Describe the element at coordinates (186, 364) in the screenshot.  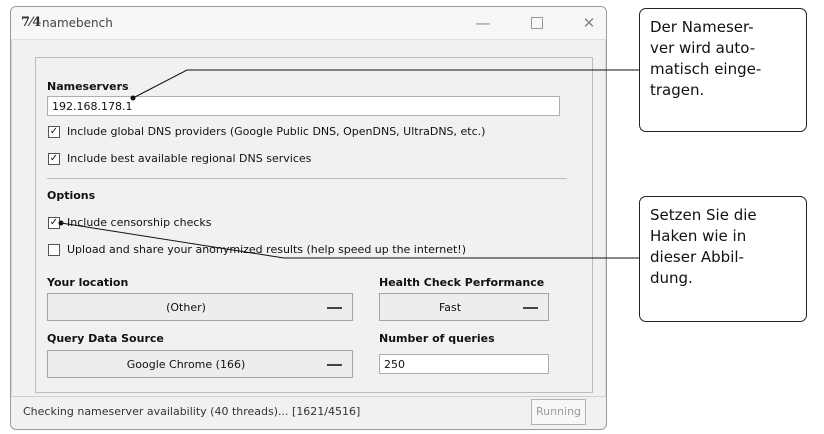
I see `query-source-value: Google Chrome (166)` at that location.